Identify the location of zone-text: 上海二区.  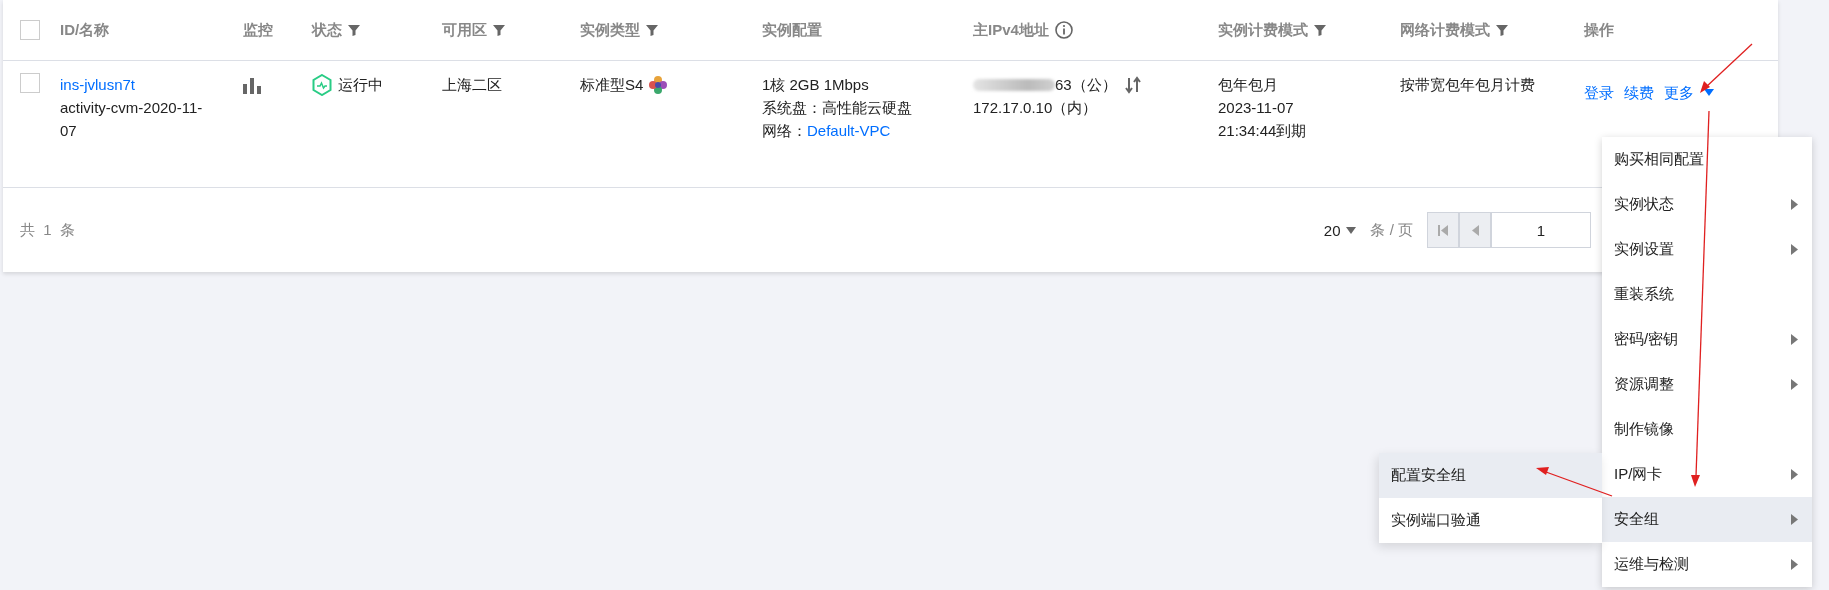
(472, 85).